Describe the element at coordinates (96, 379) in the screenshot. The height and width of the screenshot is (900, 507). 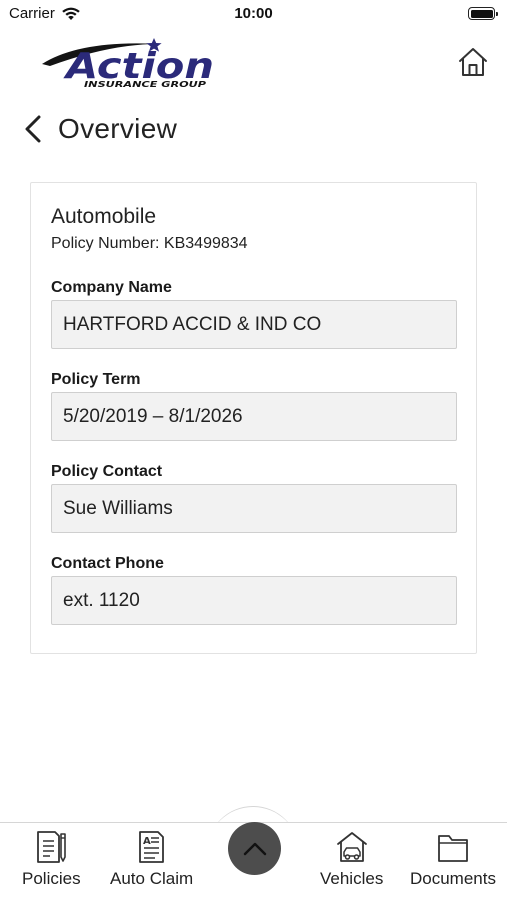
I see `policy-term-label: Policy Term` at that location.